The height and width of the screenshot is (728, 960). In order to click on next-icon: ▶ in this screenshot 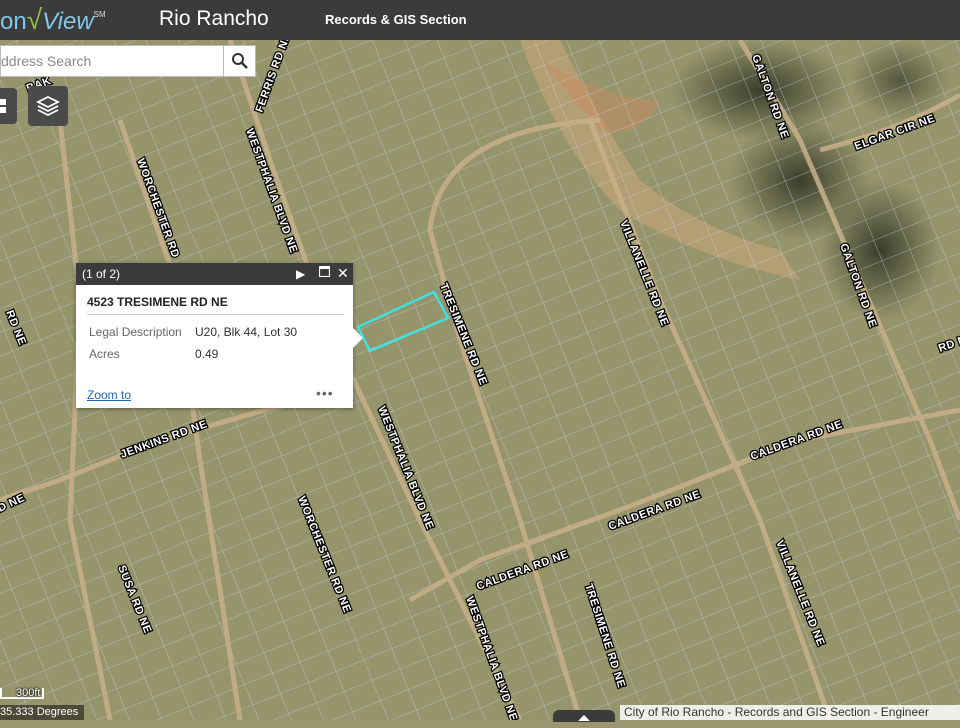, I will do `click(300, 274)`.